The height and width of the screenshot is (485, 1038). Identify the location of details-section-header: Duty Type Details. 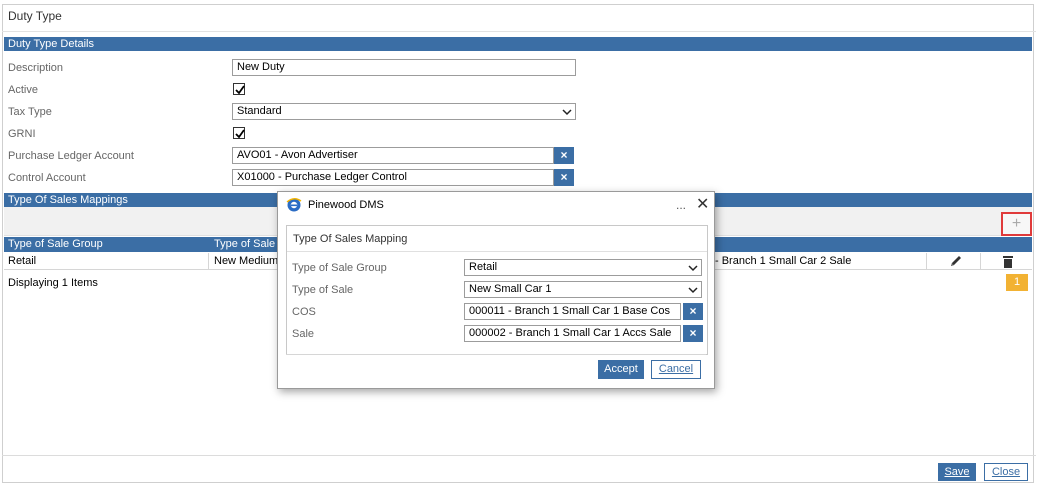
(518, 44).